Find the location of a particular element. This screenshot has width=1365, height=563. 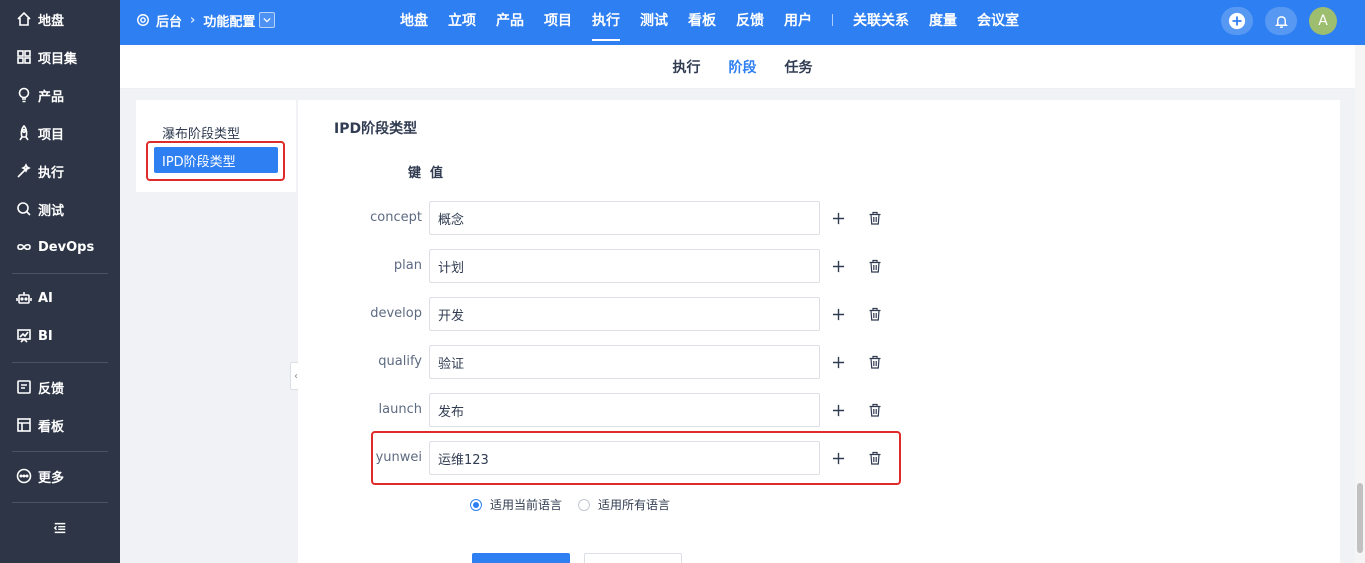

grid-icon is located at coordinates (24, 57).